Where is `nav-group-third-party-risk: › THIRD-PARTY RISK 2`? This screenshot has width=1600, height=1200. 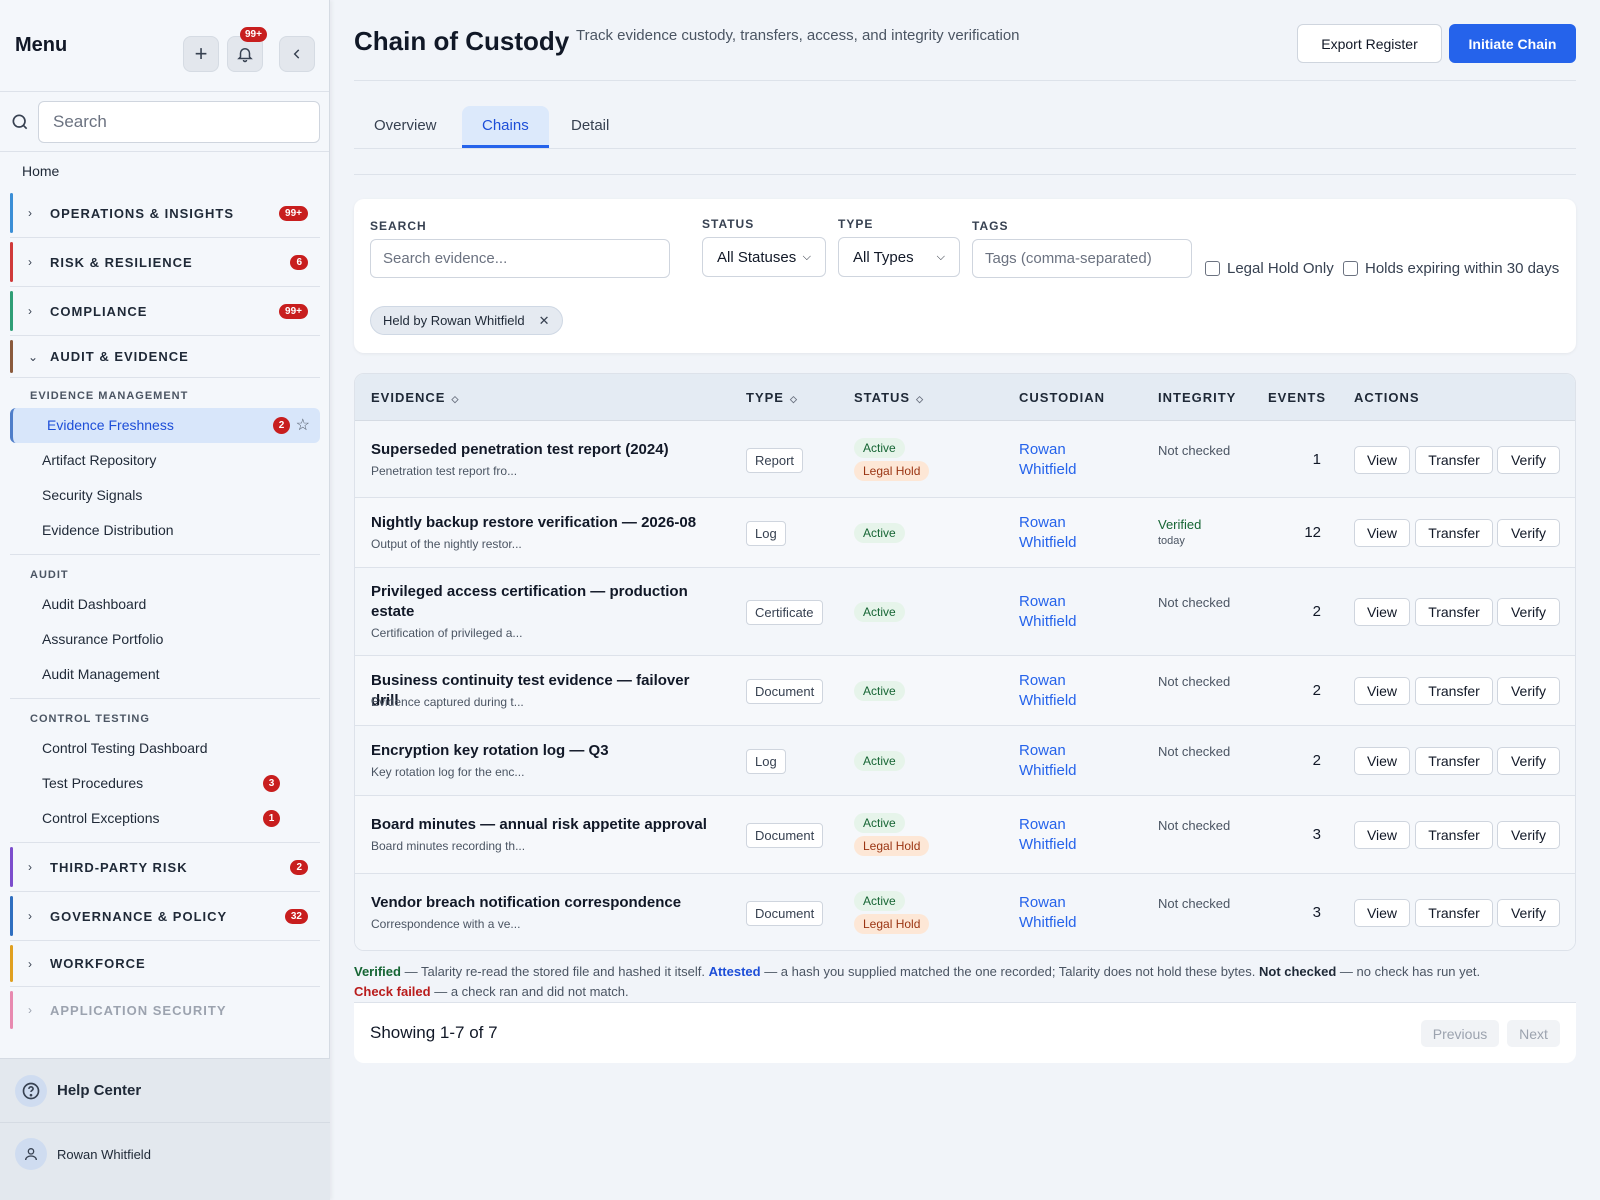
nav-group-third-party-risk: › THIRD-PARTY RISK 2 is located at coordinates (165, 867).